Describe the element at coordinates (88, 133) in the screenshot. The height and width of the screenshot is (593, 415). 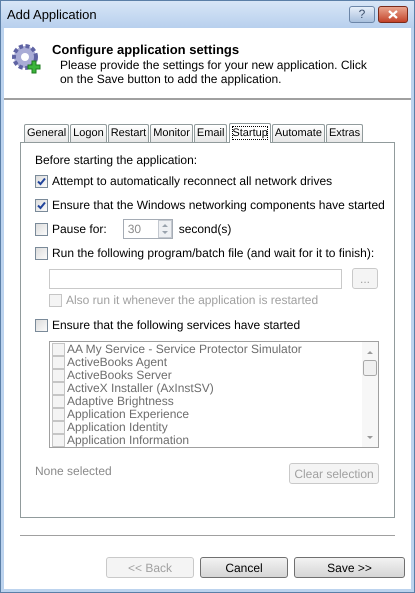
I see `tab: Logon` at that location.